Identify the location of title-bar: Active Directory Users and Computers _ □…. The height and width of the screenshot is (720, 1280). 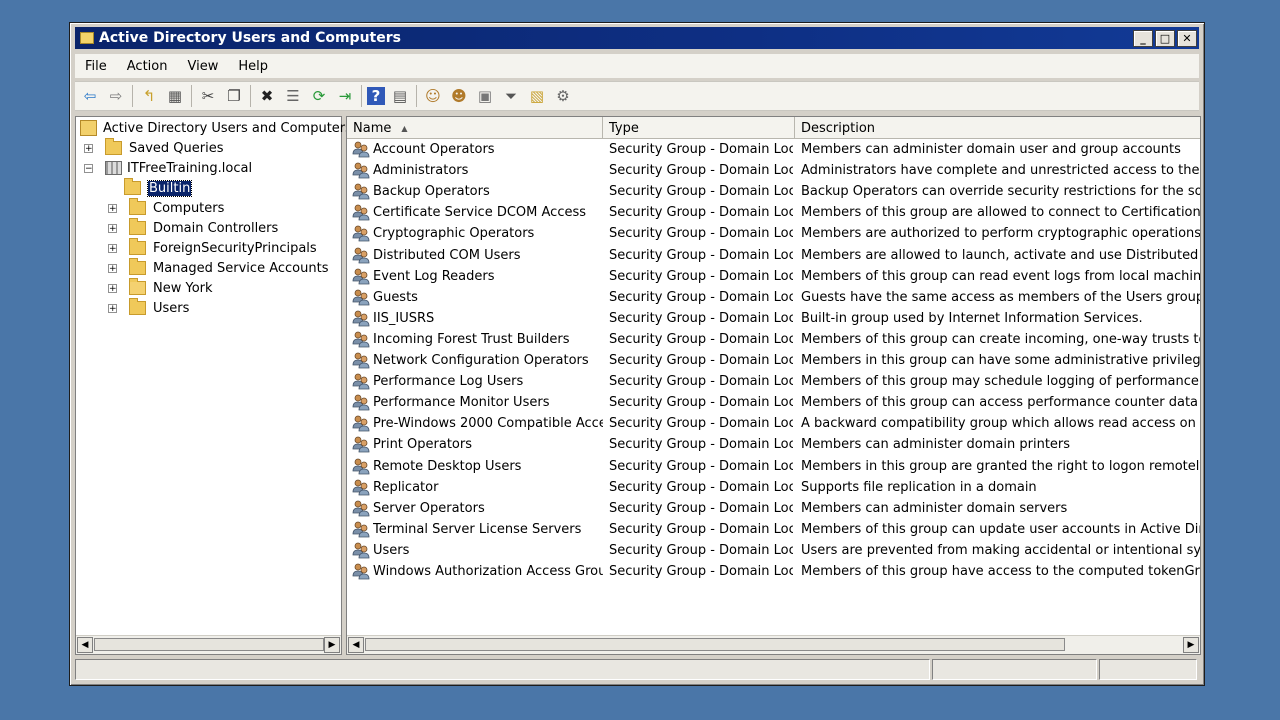
(637, 38).